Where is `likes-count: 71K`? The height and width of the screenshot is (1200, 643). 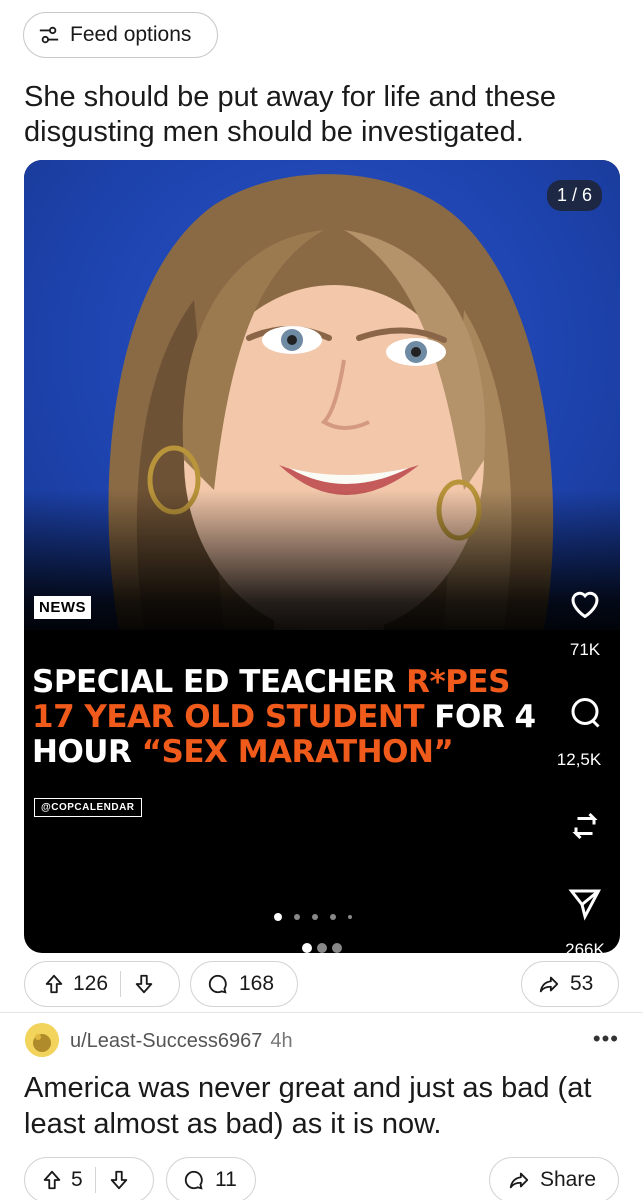 likes-count: 71K is located at coordinates (585, 649).